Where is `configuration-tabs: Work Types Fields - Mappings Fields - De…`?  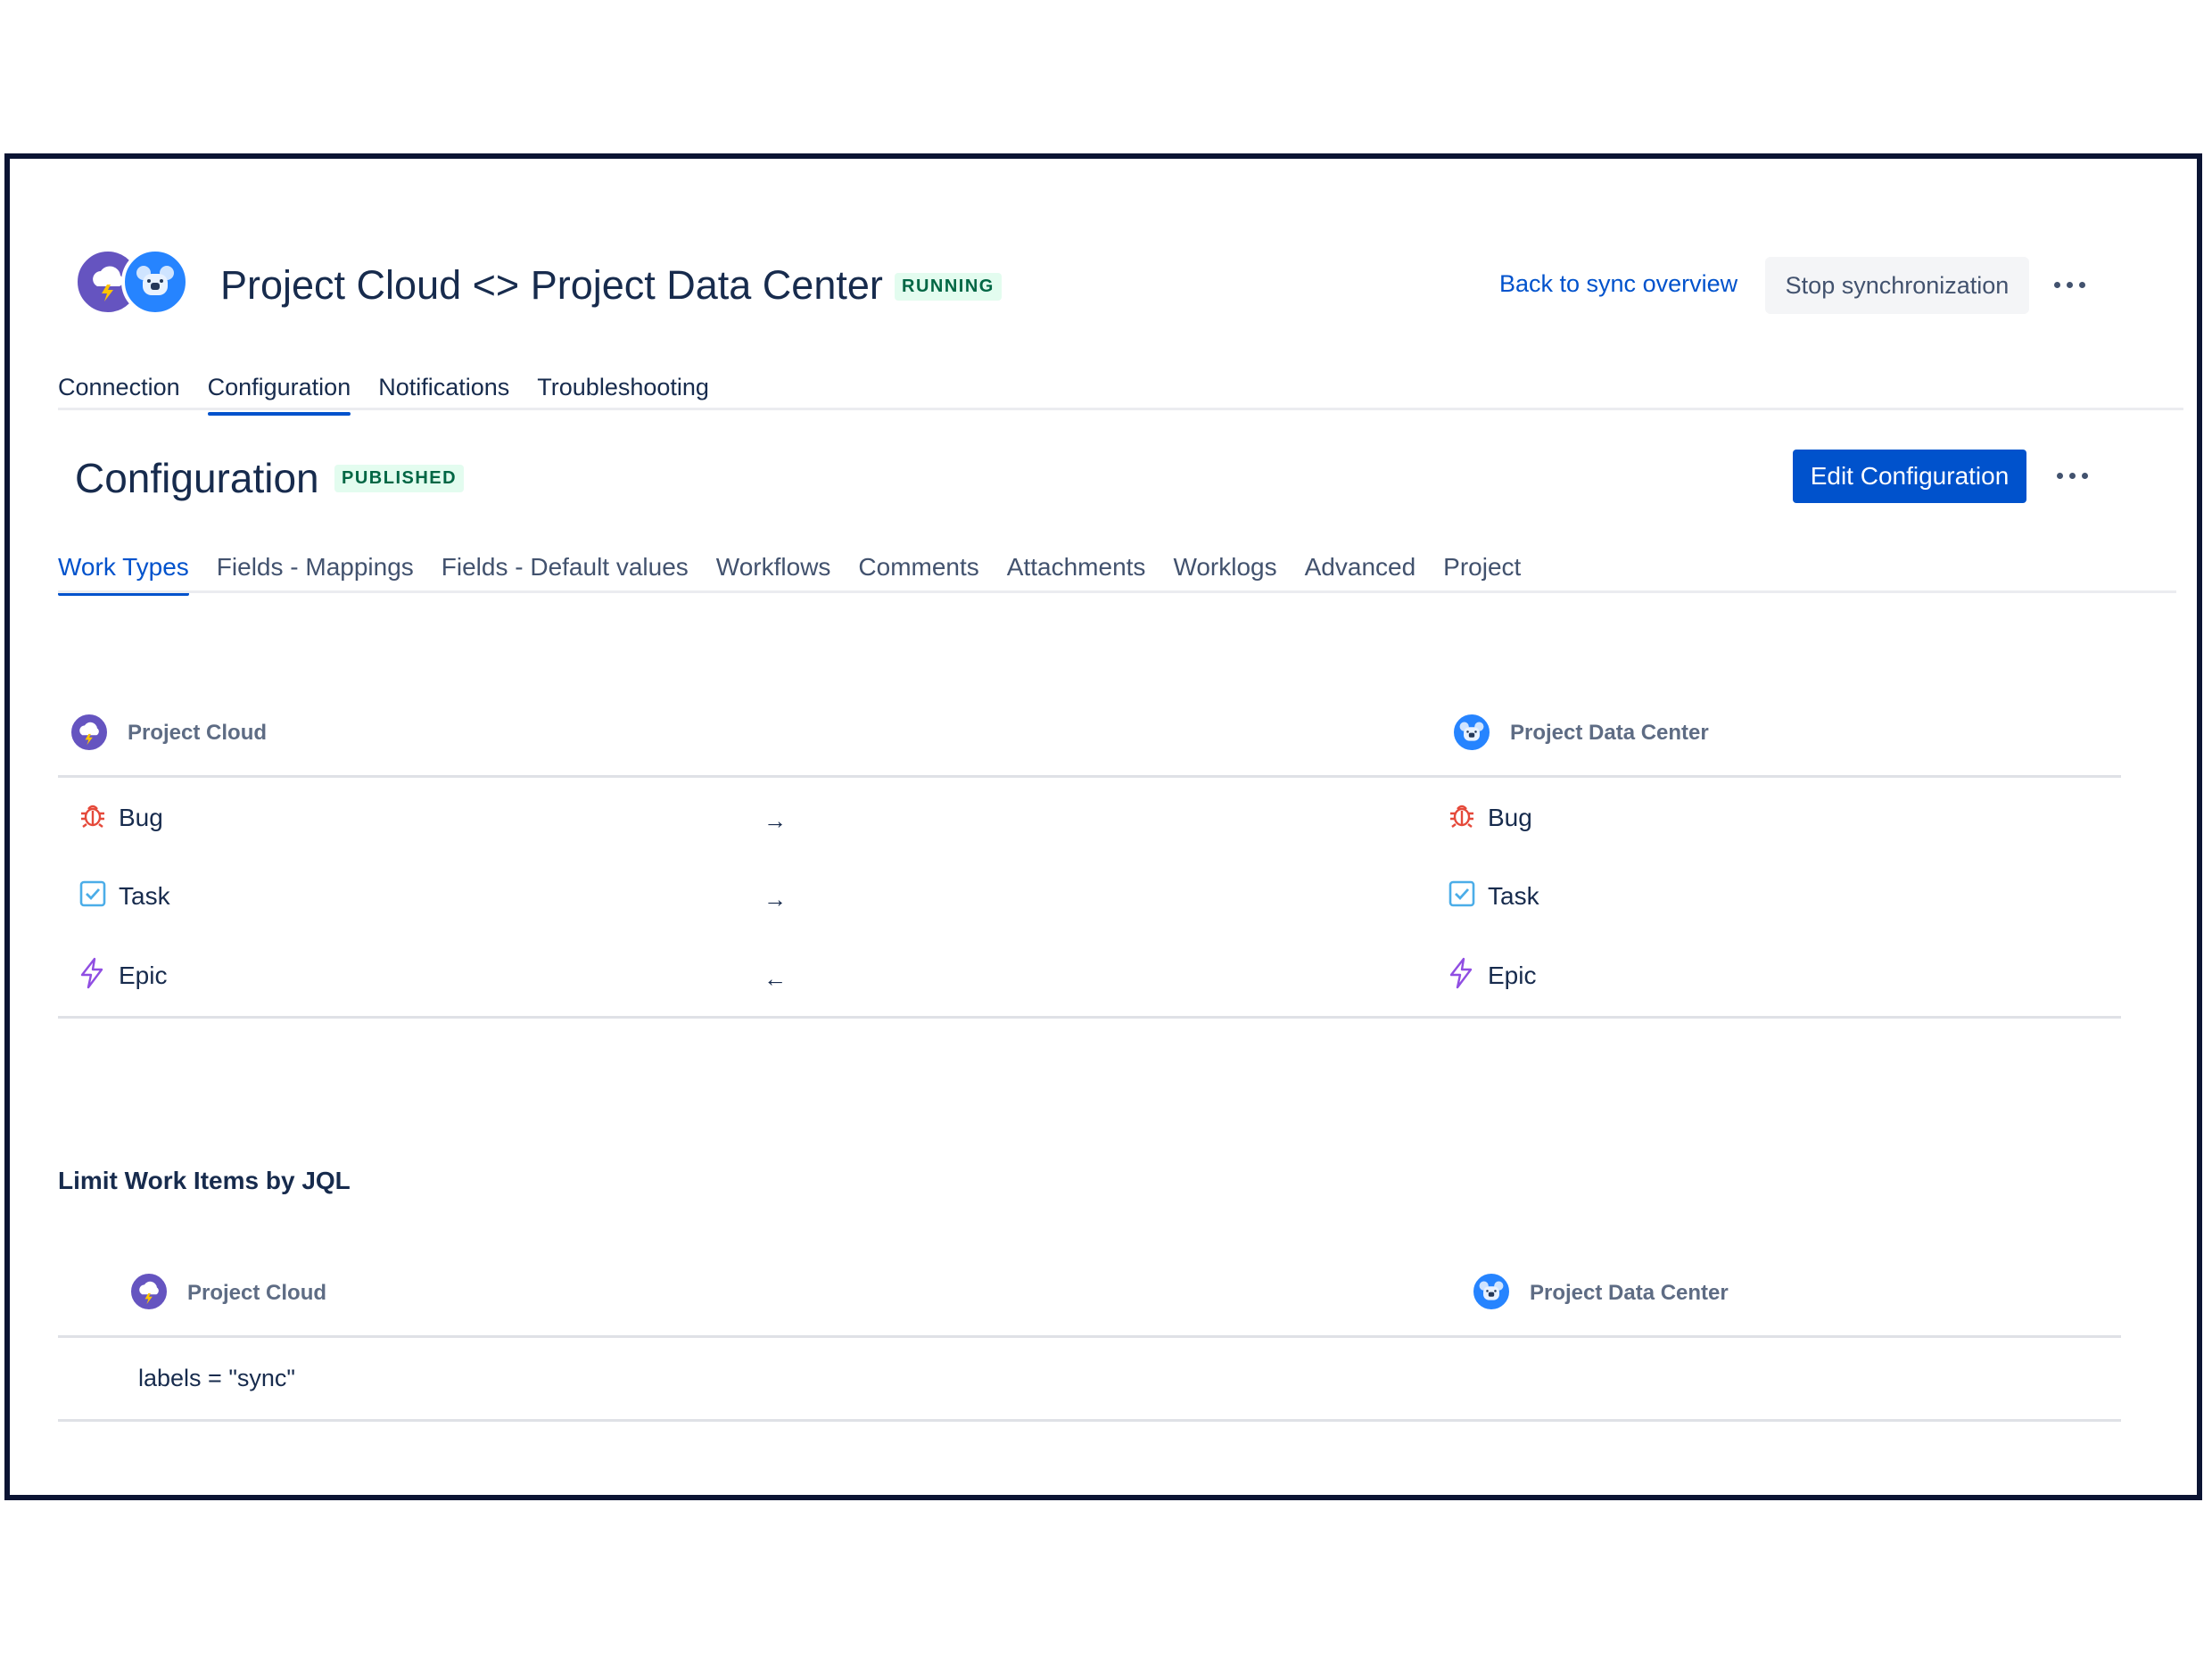
configuration-tabs: Work Types Fields - Mappings Fields - De… is located at coordinates (790, 574).